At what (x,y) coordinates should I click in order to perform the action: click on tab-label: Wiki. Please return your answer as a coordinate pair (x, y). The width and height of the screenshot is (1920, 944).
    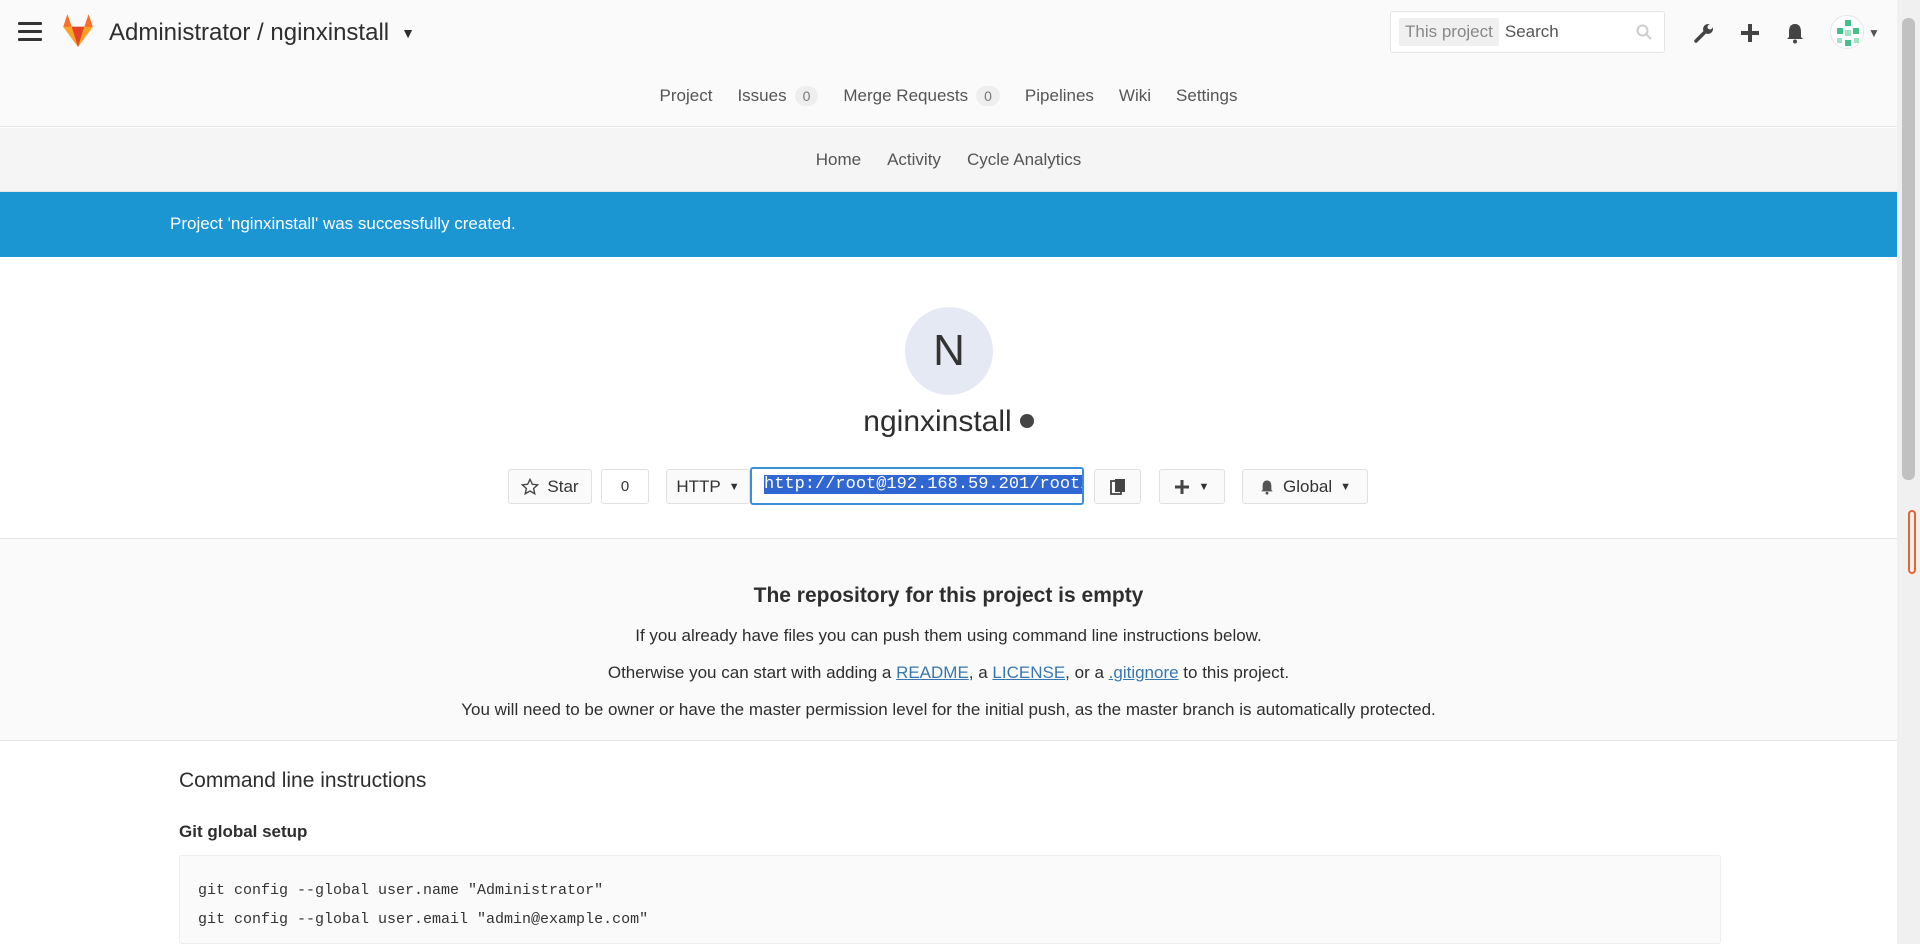
    Looking at the image, I should click on (1135, 95).